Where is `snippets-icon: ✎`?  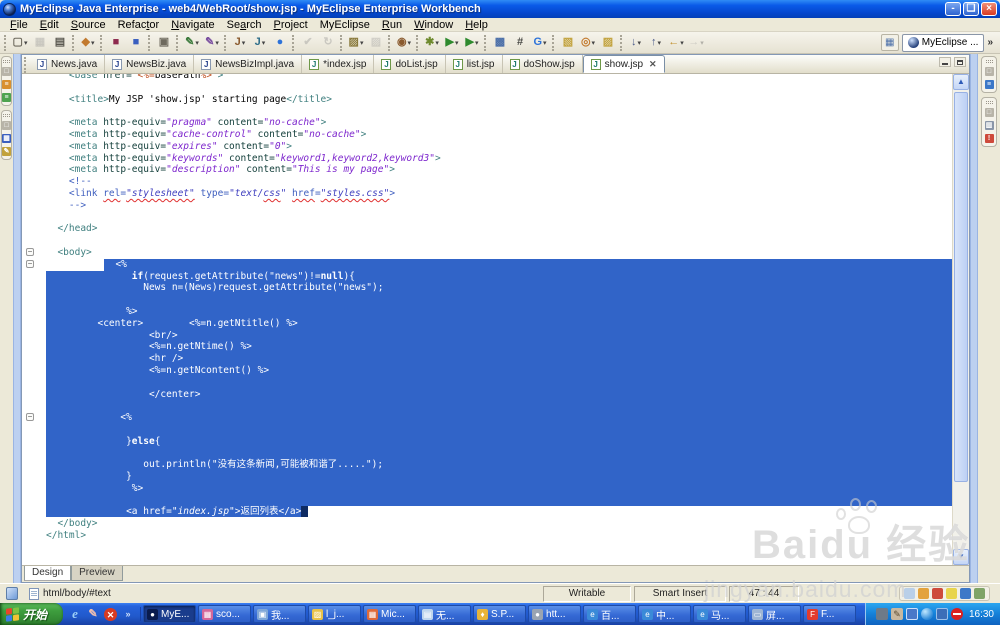
snippets-icon: ✎ is located at coordinates (6, 151).